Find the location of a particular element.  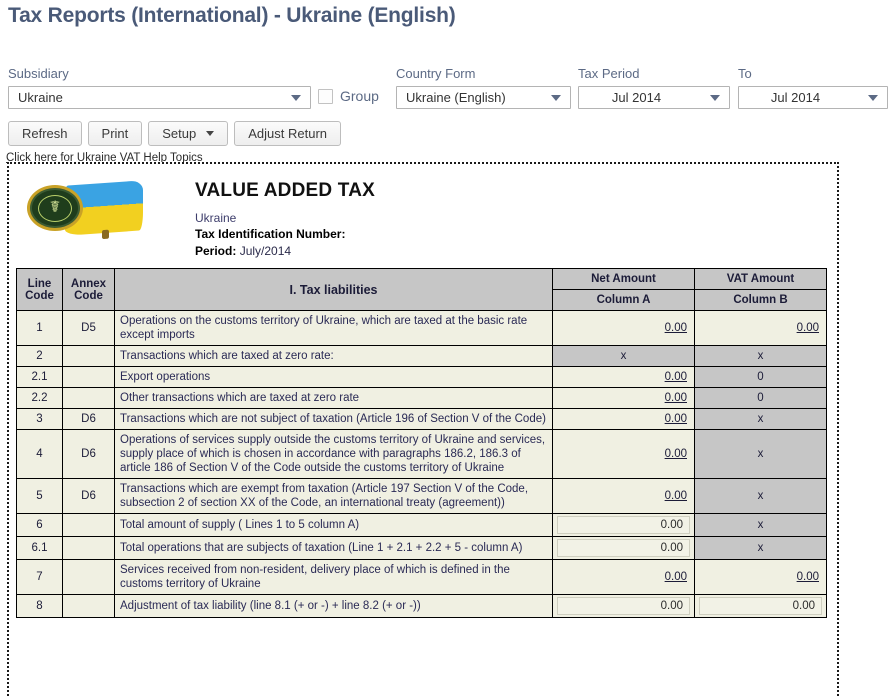

country-form-select: Ukraine (English) is located at coordinates (483, 97).